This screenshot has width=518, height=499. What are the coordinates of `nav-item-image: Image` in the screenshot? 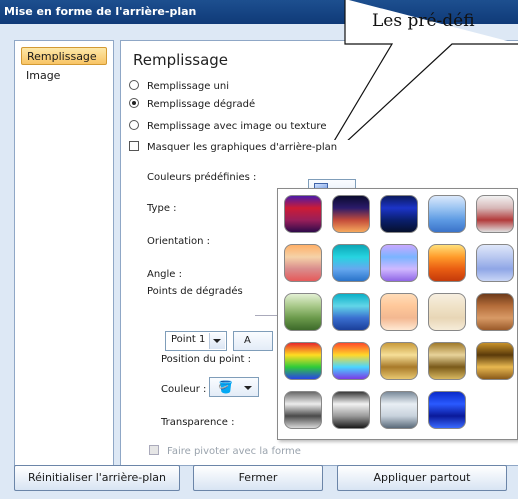 It's located at (64, 76).